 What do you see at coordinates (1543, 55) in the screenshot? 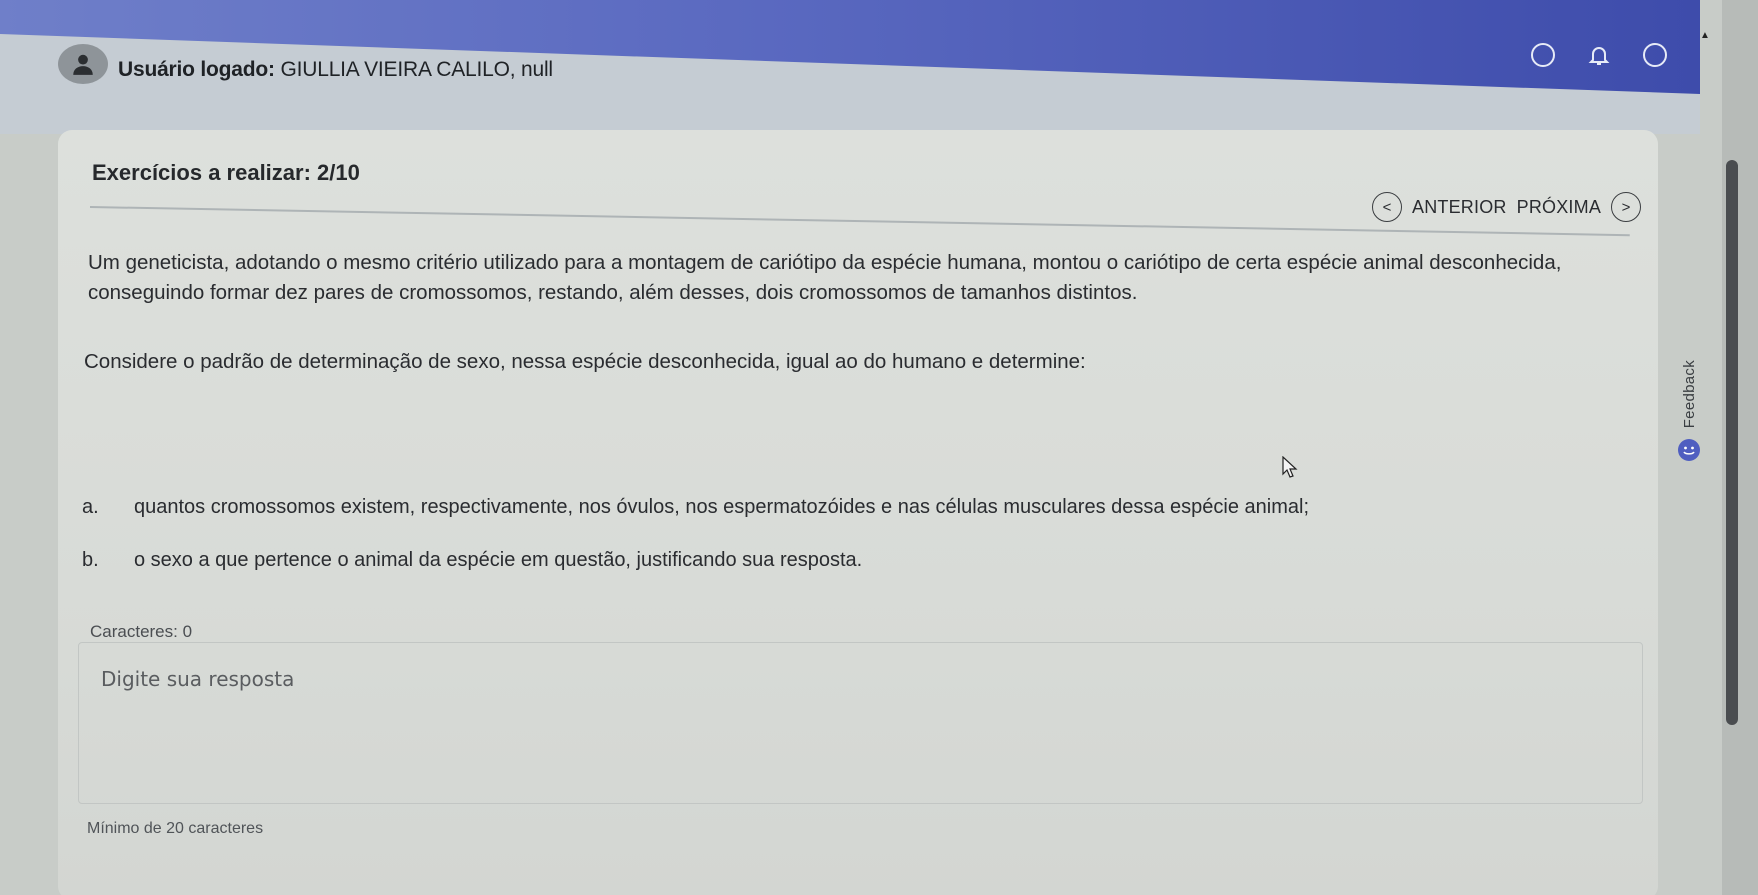
I see `circle-icon` at bounding box center [1543, 55].